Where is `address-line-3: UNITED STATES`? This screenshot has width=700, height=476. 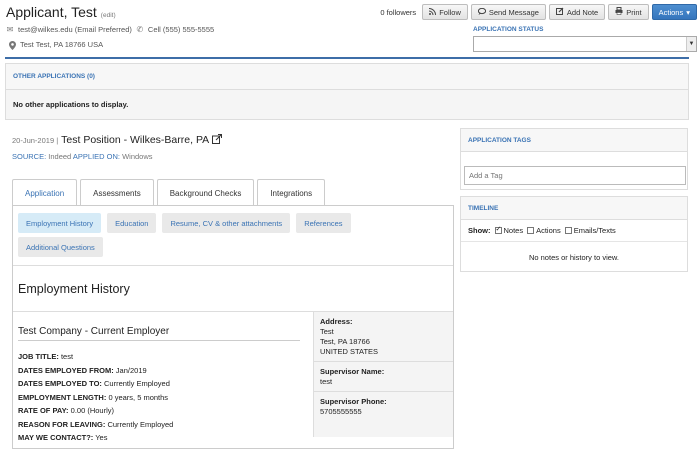
address-line-3: UNITED STATES is located at coordinates (349, 351).